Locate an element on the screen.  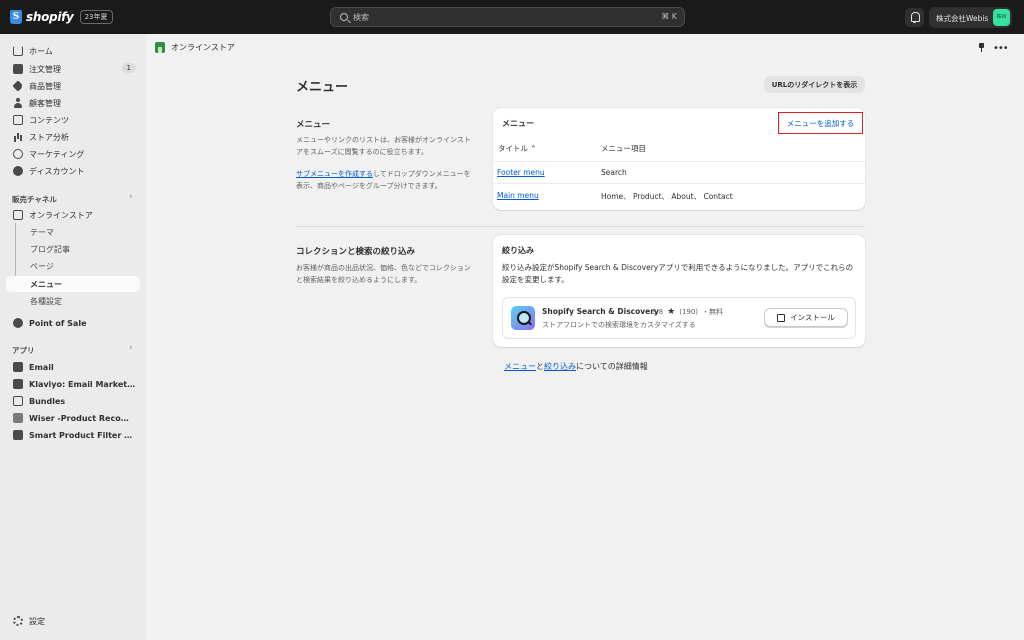
sidebar-app-bundles: Bundles is located at coordinates (73, 401).